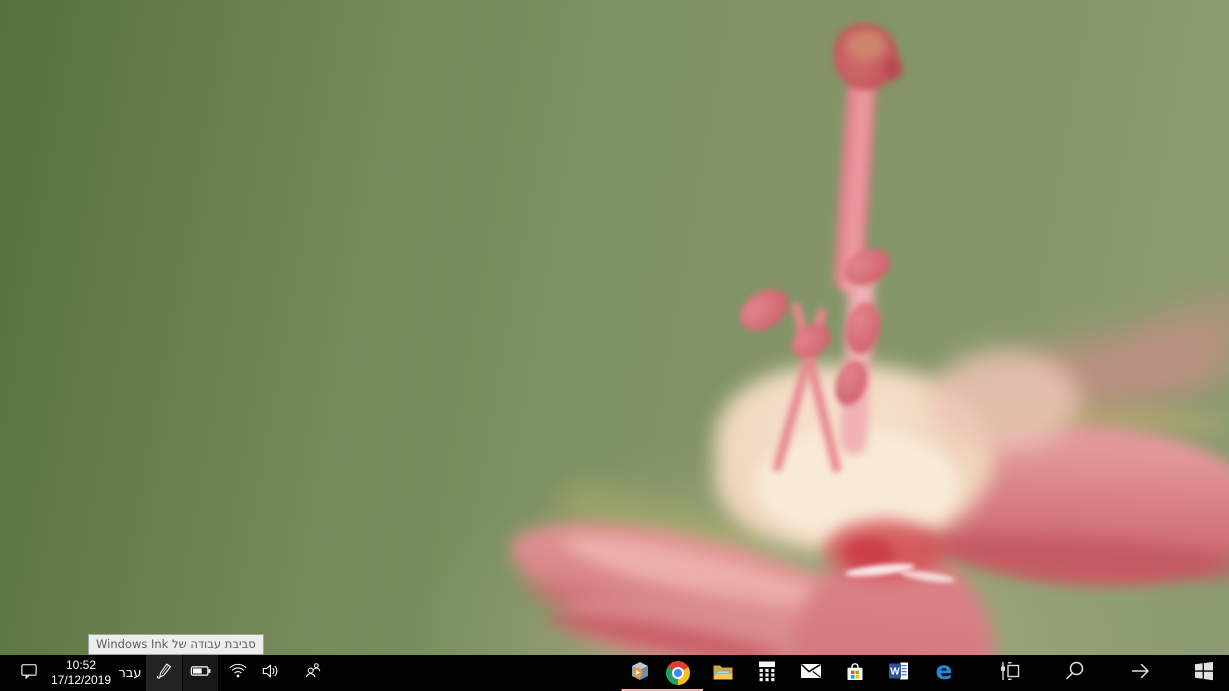 This screenshot has height=691, width=1229. Describe the element at coordinates (176, 644) in the screenshot. I see `windows-ink-tooltip: סביבת עבודה של Windows Ink` at that location.